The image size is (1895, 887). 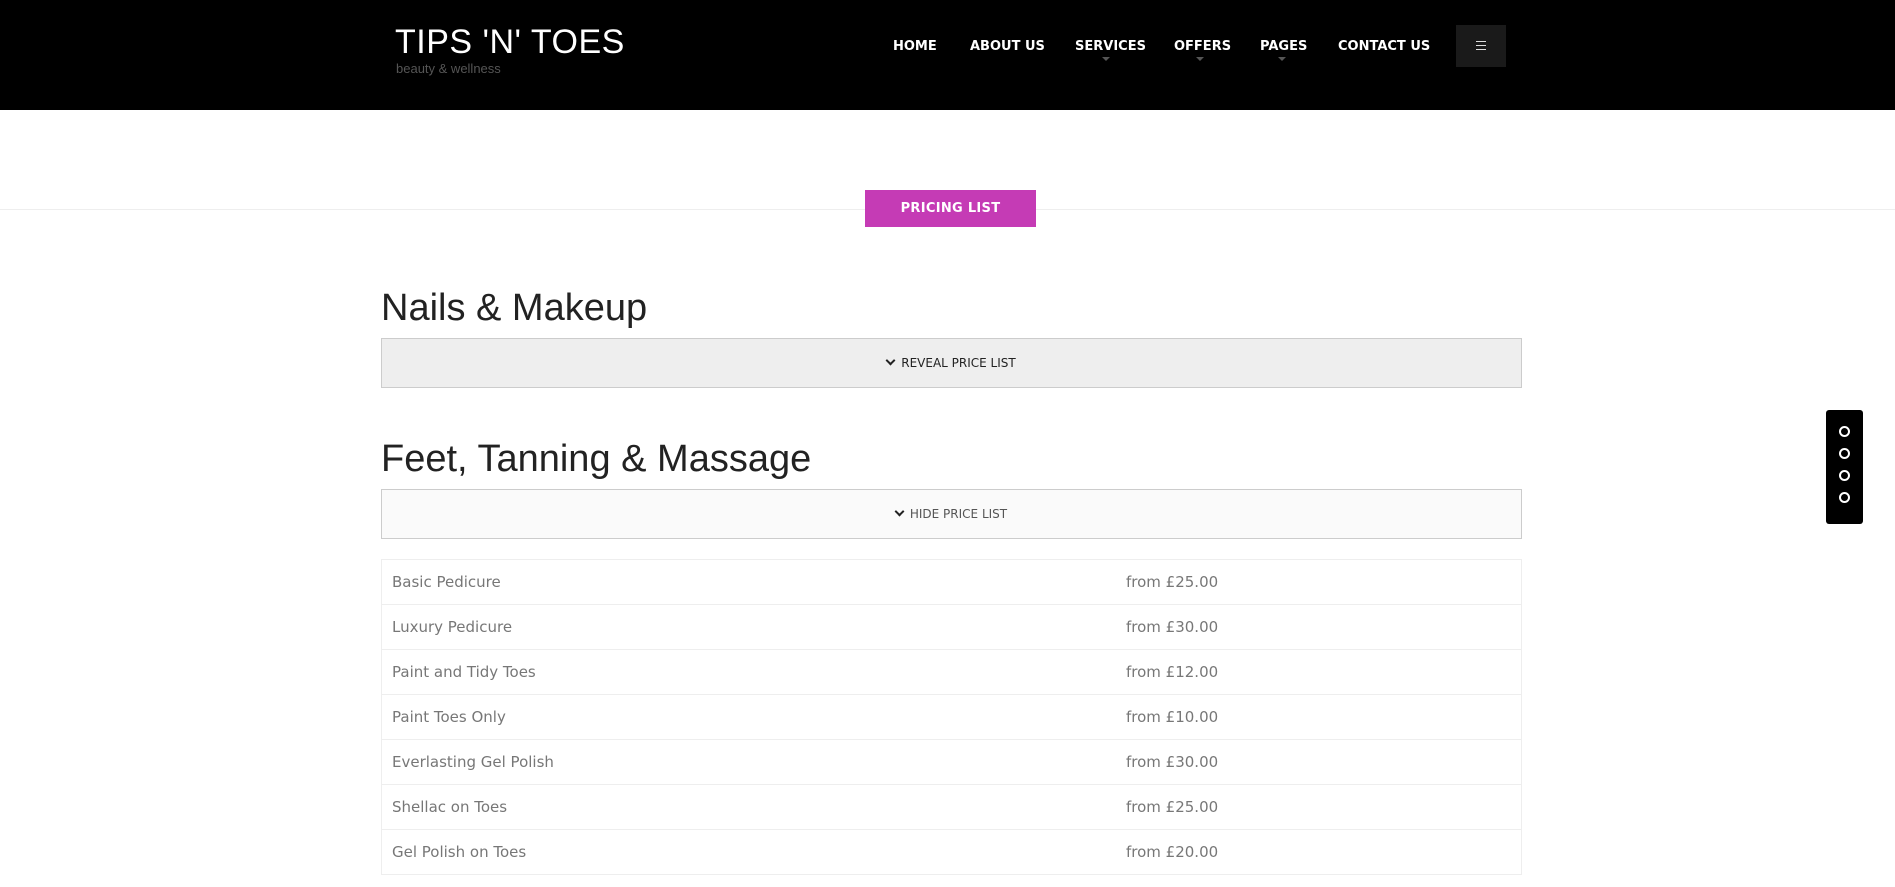 What do you see at coordinates (1844, 467) in the screenshot?
I see `side-dot-nav` at bounding box center [1844, 467].